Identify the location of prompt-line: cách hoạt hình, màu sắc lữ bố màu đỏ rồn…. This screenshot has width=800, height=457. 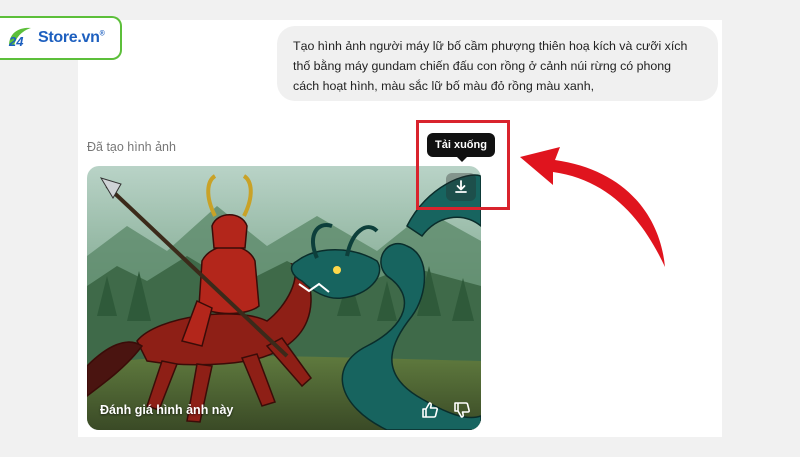
(444, 86).